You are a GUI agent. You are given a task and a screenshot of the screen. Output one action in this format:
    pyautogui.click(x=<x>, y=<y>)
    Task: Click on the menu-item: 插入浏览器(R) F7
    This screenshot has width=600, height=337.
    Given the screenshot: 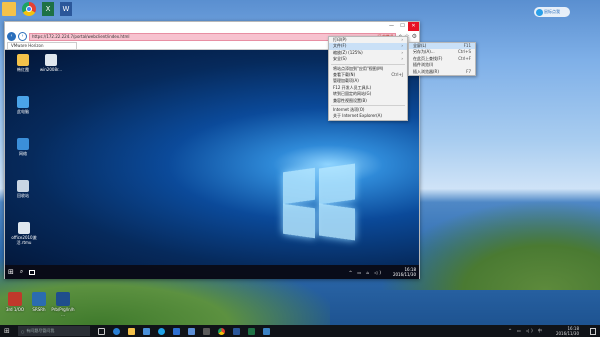 What is the action you would take?
    pyautogui.click(x=442, y=72)
    